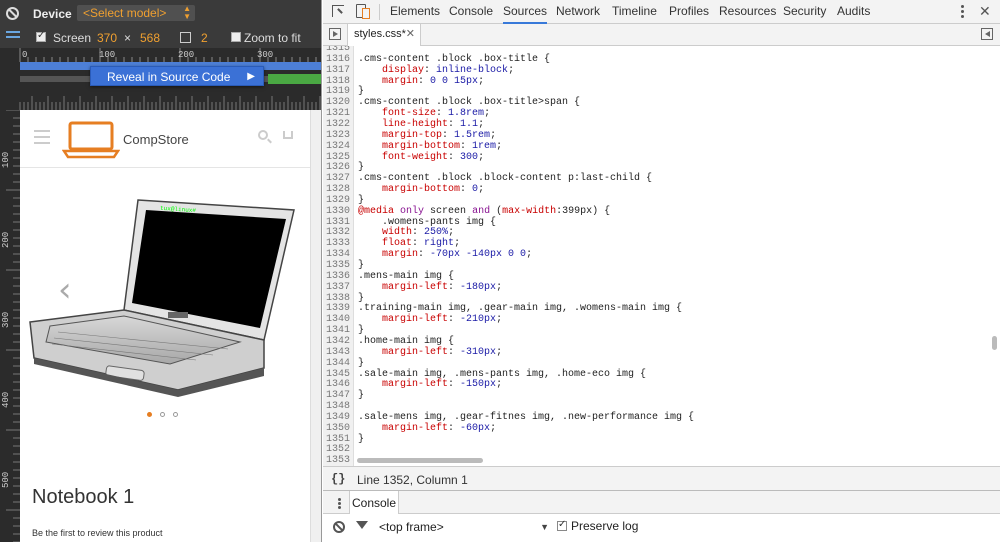  I want to click on line-number: 1333, so click(337, 243).